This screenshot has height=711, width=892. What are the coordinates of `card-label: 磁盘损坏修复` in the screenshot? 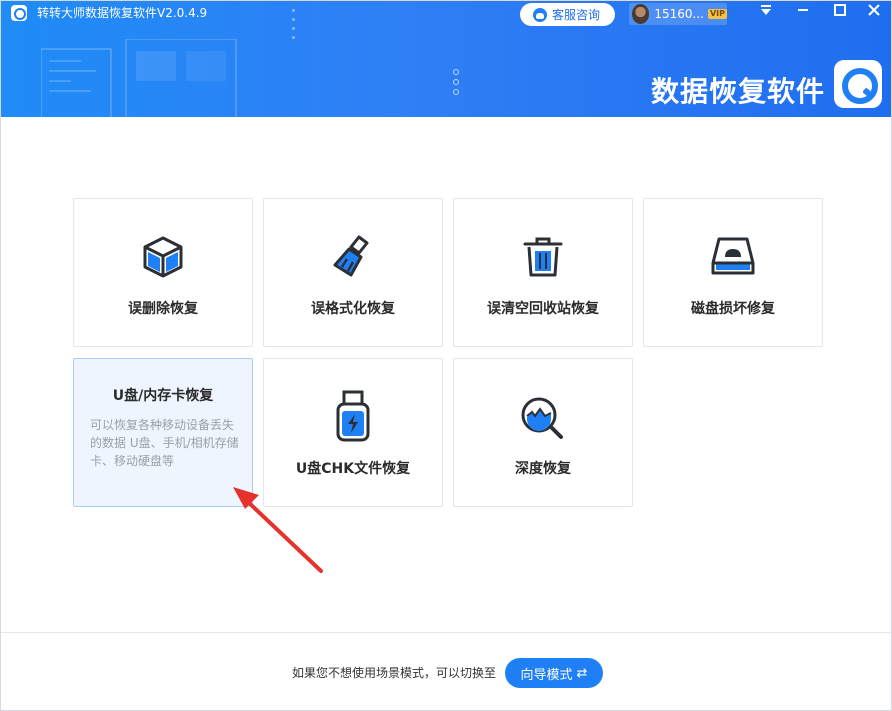 It's located at (733, 309).